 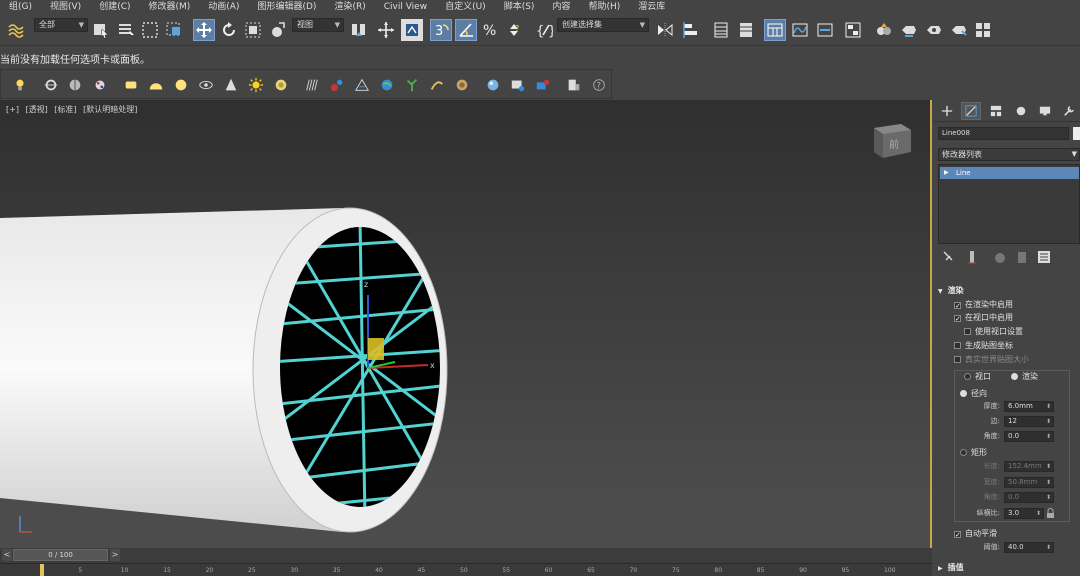 What do you see at coordinates (1009, 154) in the screenshot?
I see `modifier-list-dropdown: 修改器列表 ▼` at bounding box center [1009, 154].